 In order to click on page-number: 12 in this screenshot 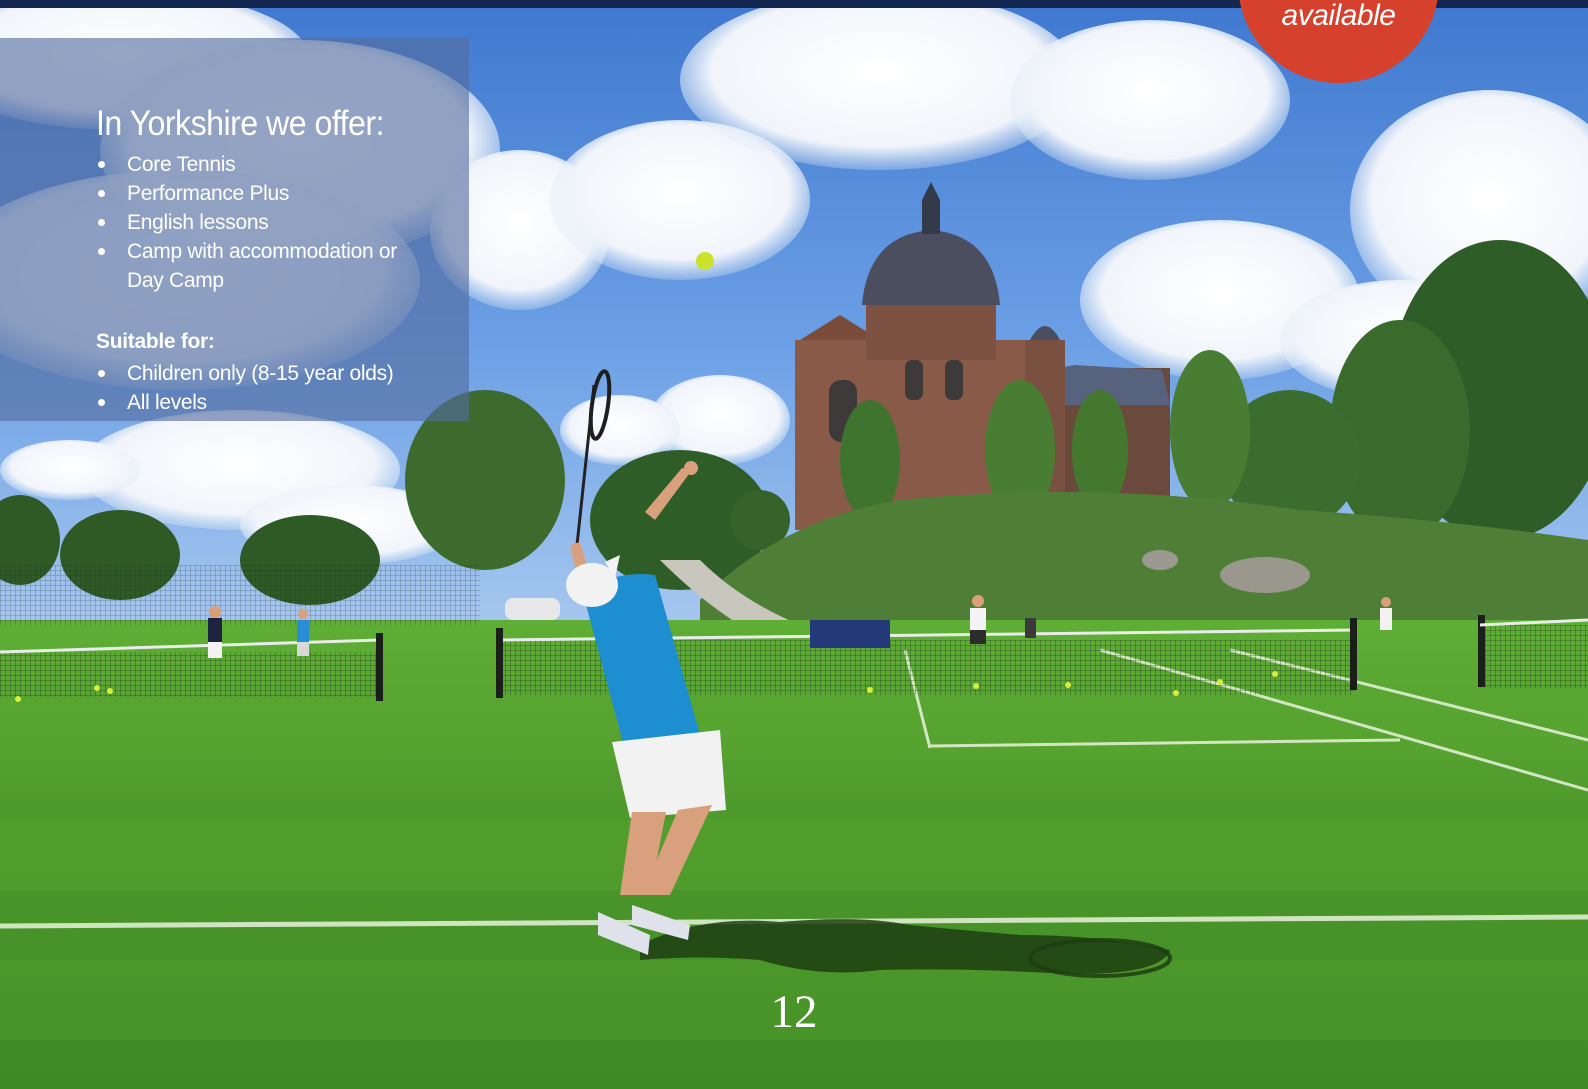, I will do `click(794, 1012)`.